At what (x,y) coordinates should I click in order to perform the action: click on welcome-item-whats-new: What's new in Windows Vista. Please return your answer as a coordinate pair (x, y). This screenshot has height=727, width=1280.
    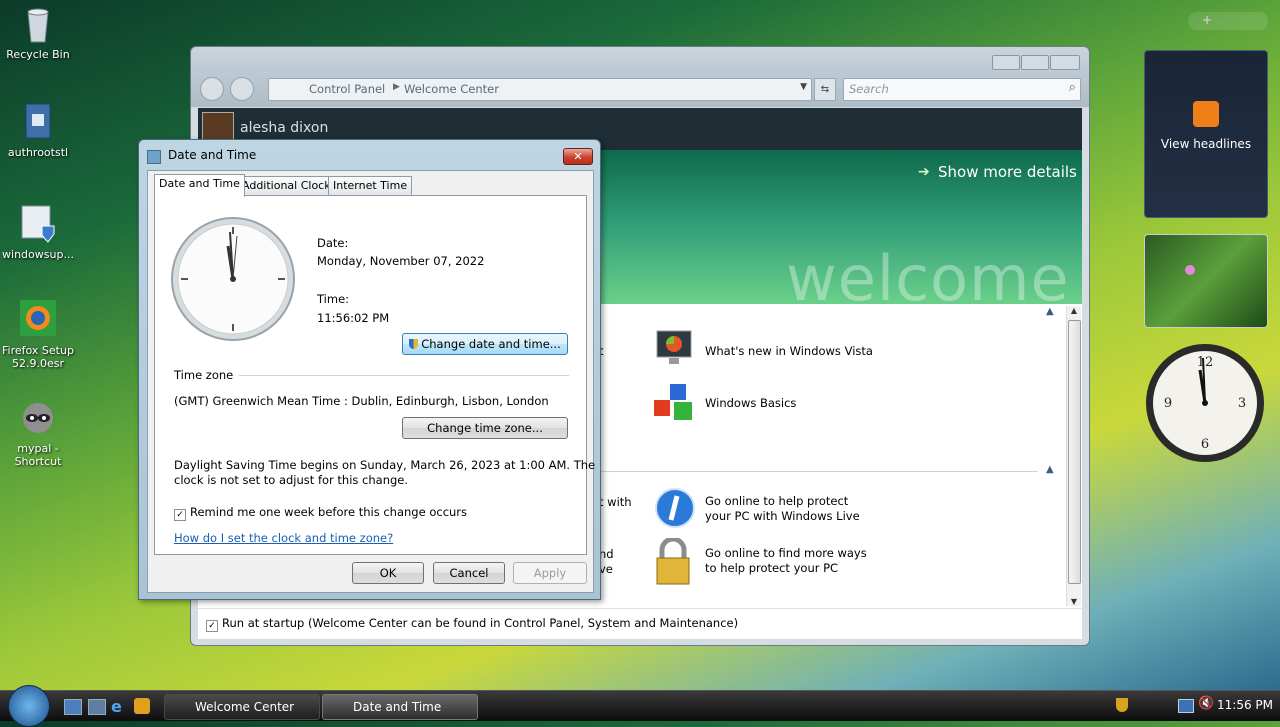
    Looking at the image, I should click on (842, 349).